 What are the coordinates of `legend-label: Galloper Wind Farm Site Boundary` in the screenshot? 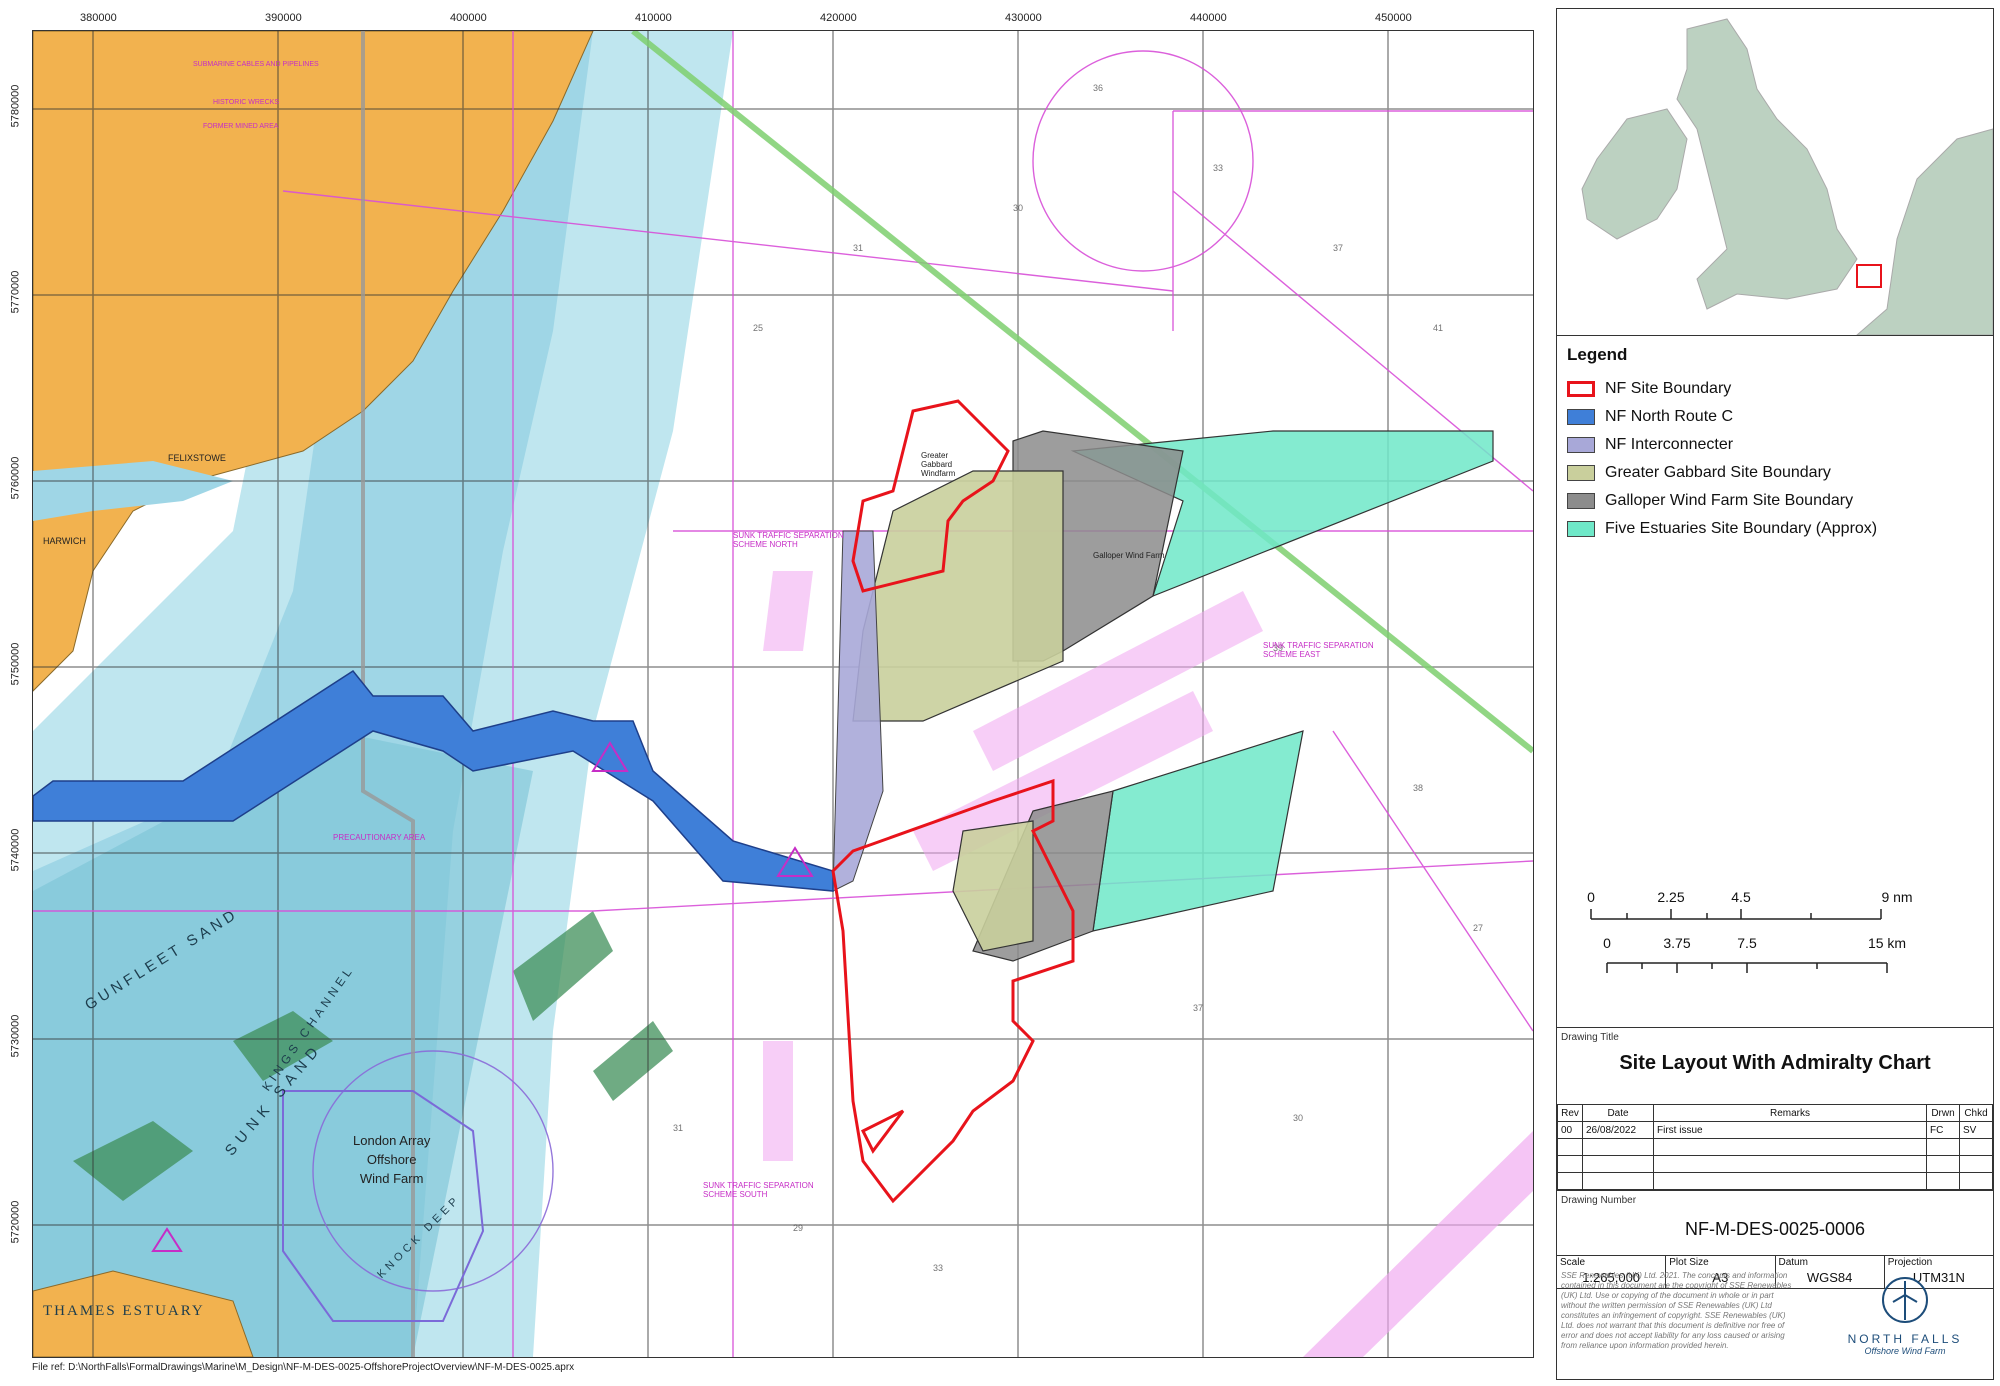 It's located at (1729, 500).